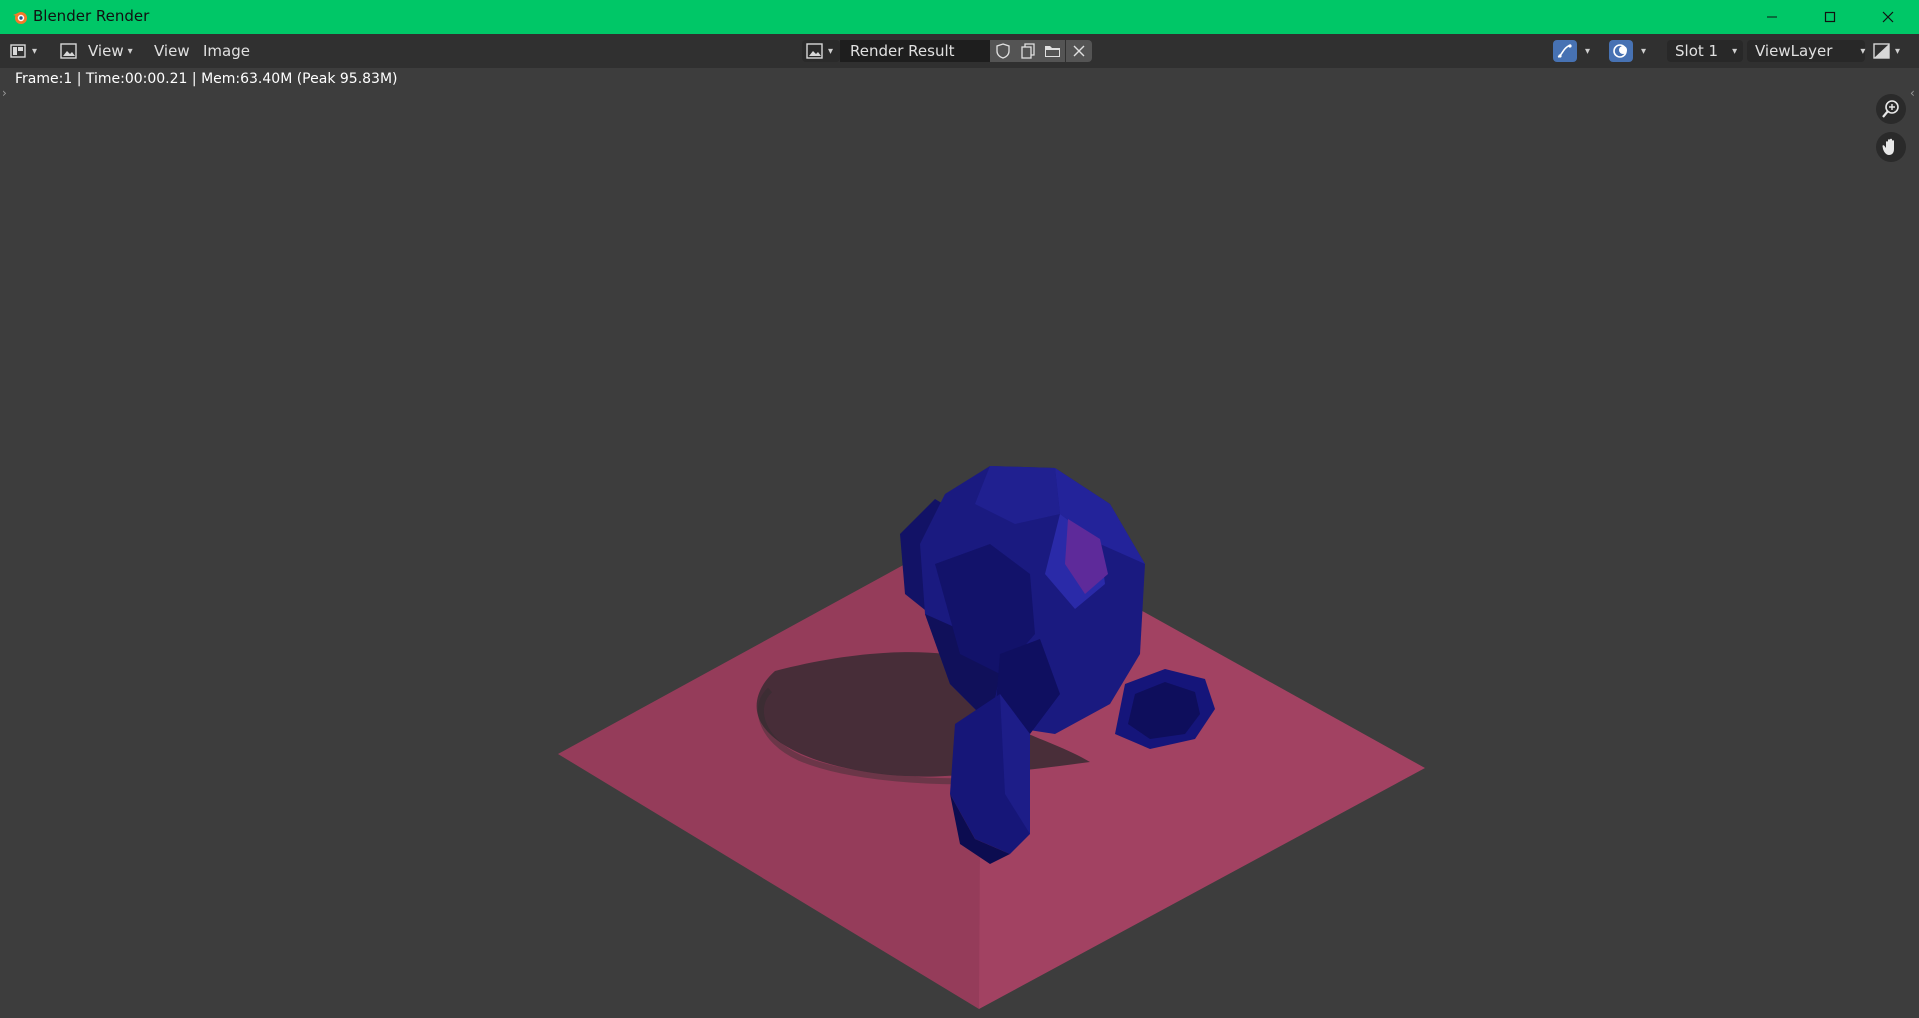 The image size is (1919, 1018). Describe the element at coordinates (1697, 51) in the screenshot. I see `slot-label: Slot 1` at that location.